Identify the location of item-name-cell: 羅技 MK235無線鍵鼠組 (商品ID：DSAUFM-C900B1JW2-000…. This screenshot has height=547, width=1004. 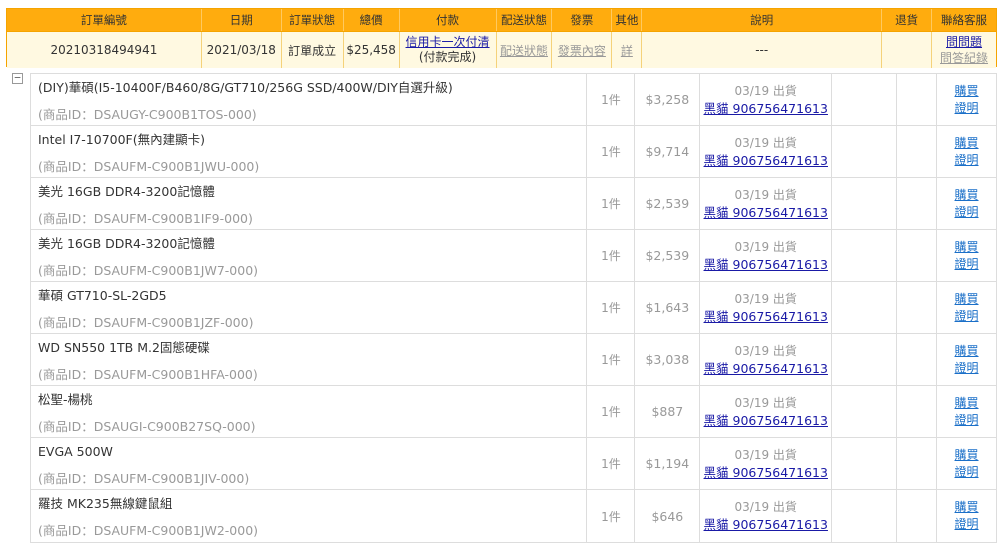
(309, 516).